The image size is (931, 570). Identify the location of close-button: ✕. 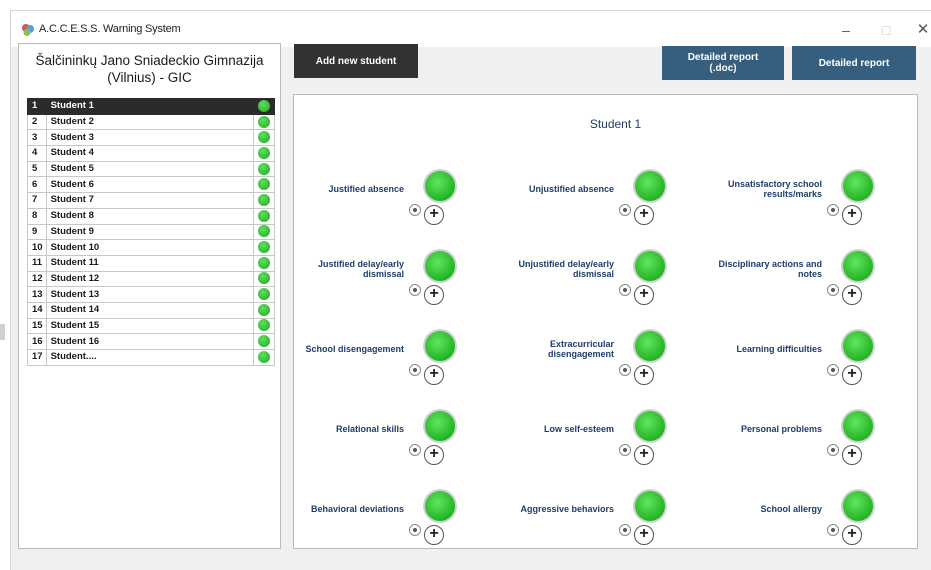
(917, 30).